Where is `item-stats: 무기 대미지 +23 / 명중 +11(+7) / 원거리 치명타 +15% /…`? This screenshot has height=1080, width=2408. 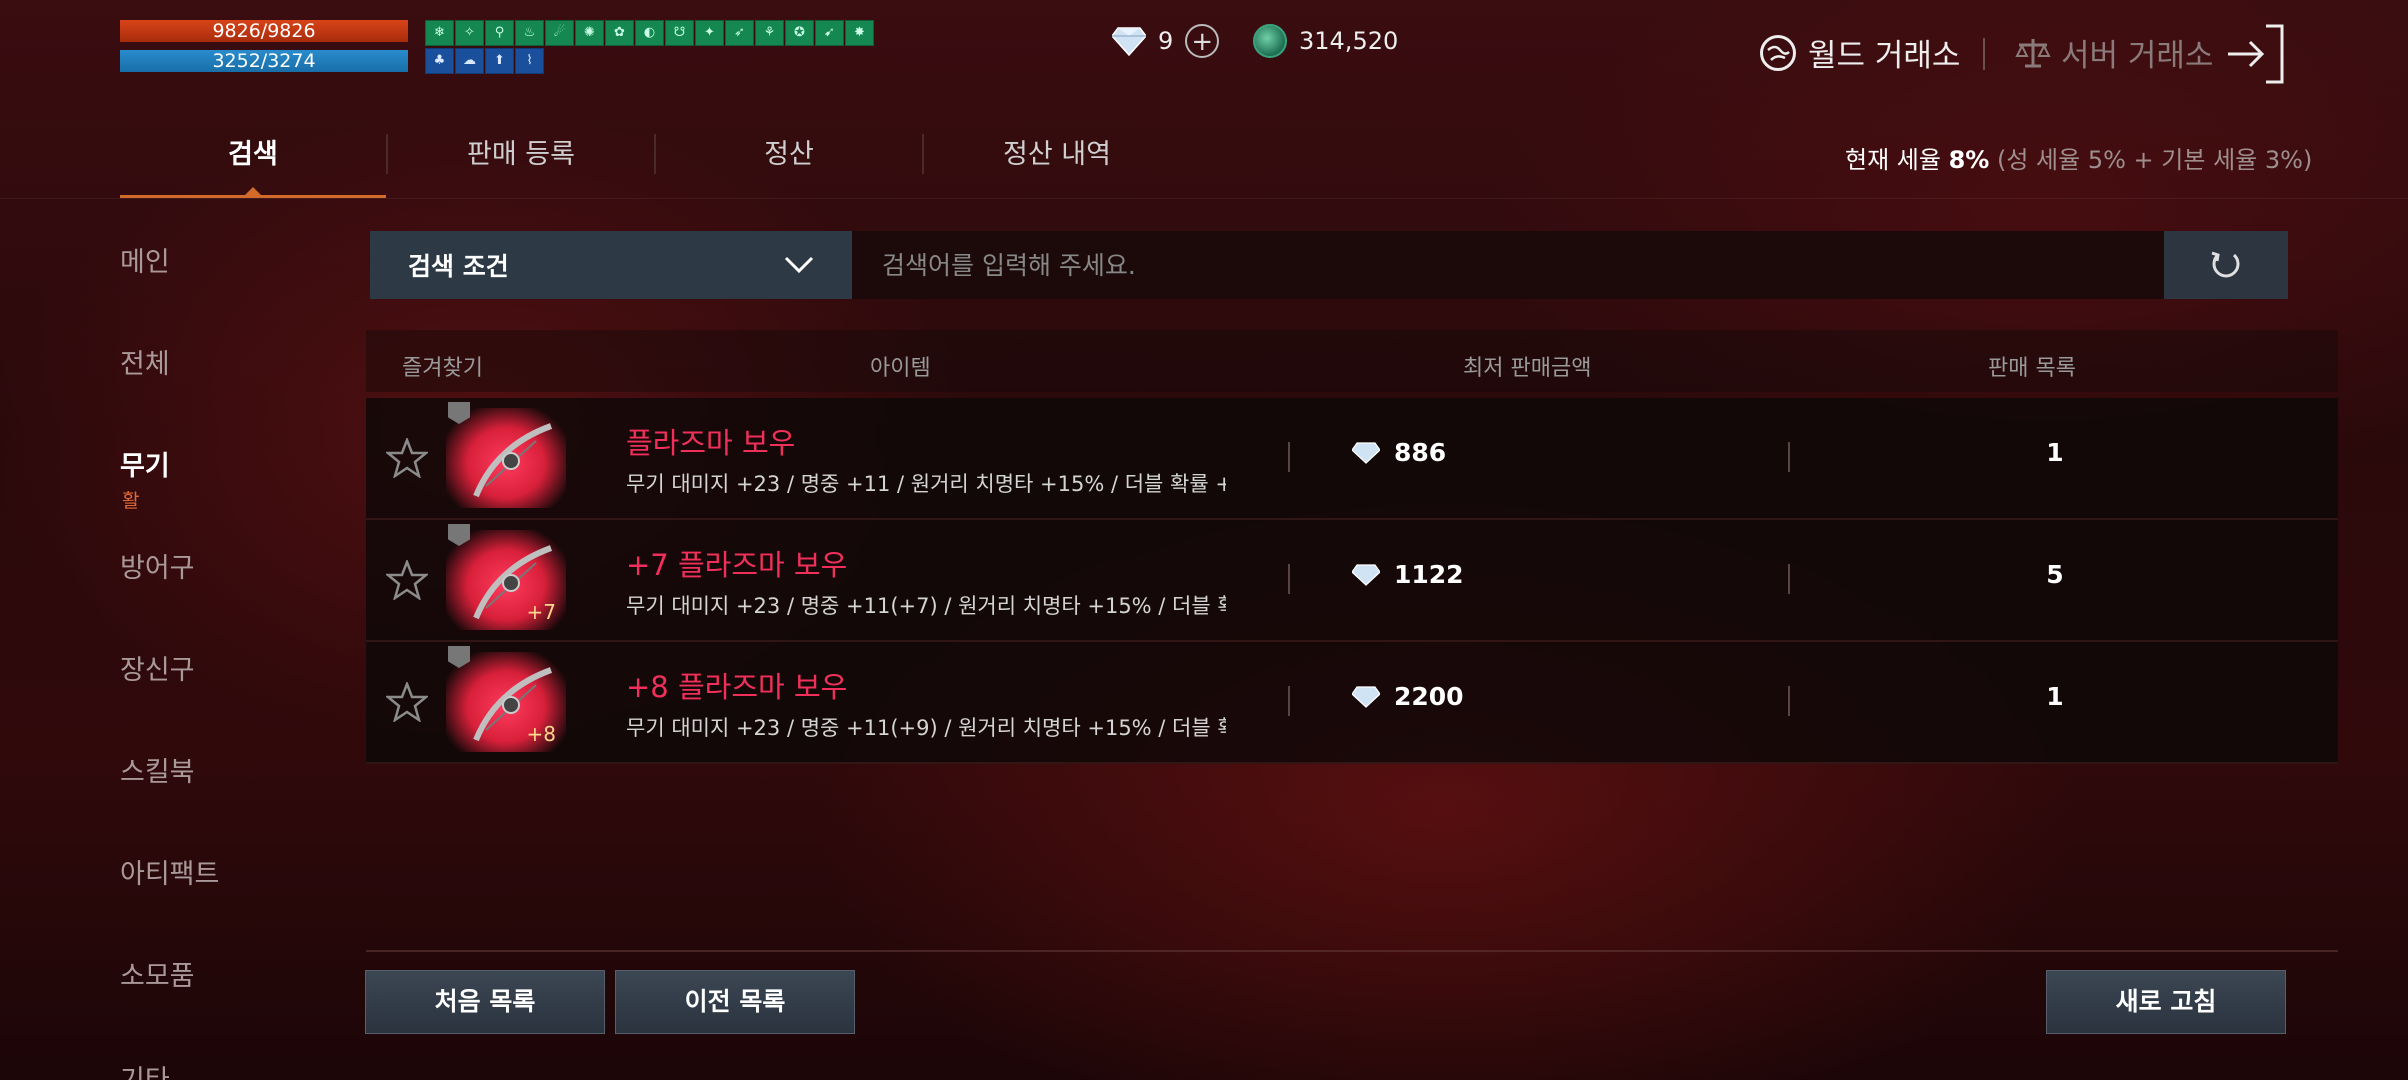
item-stats: 무기 대미지 +23 / 명중 +11(+7) / 원거리 치명타 +15% /… is located at coordinates (926, 606).